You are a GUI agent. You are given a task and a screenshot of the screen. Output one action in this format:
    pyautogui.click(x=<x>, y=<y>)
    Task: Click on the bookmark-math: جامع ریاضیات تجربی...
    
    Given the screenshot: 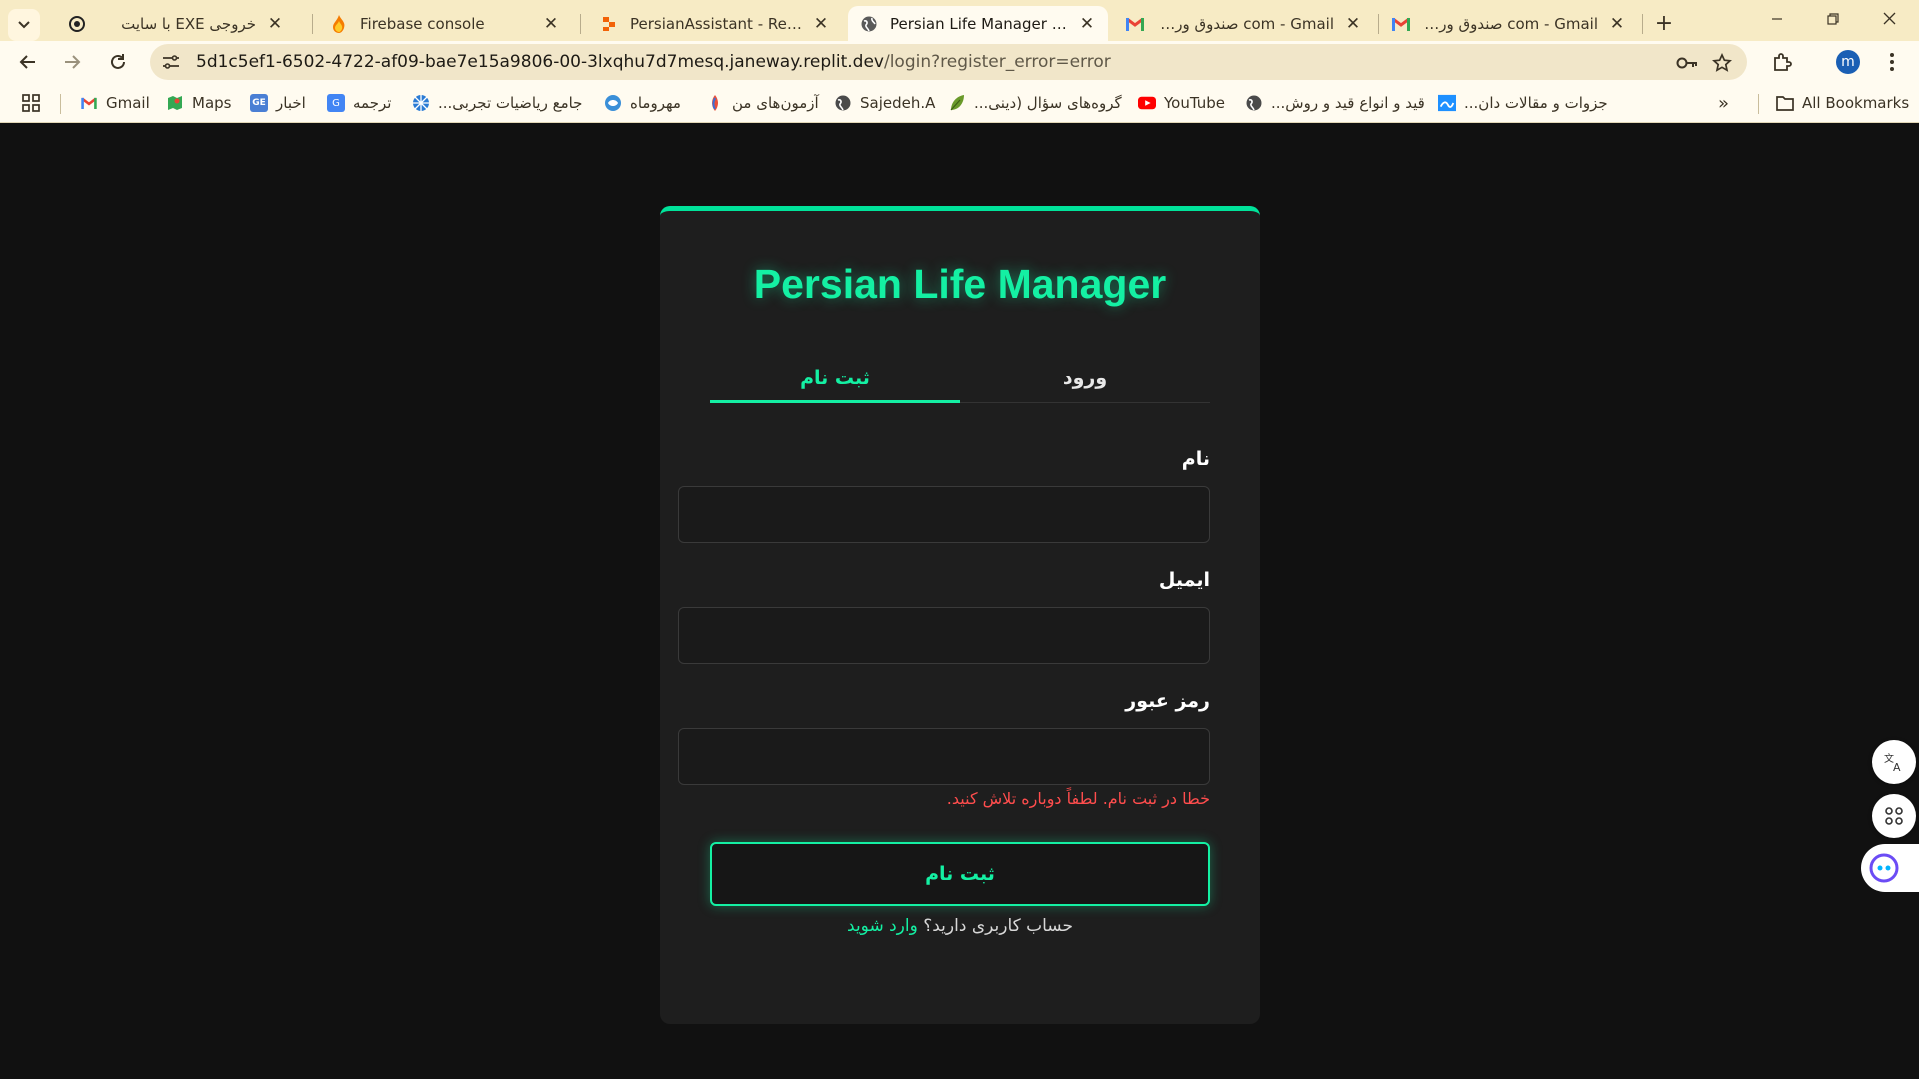 What is the action you would take?
    pyautogui.click(x=497, y=103)
    